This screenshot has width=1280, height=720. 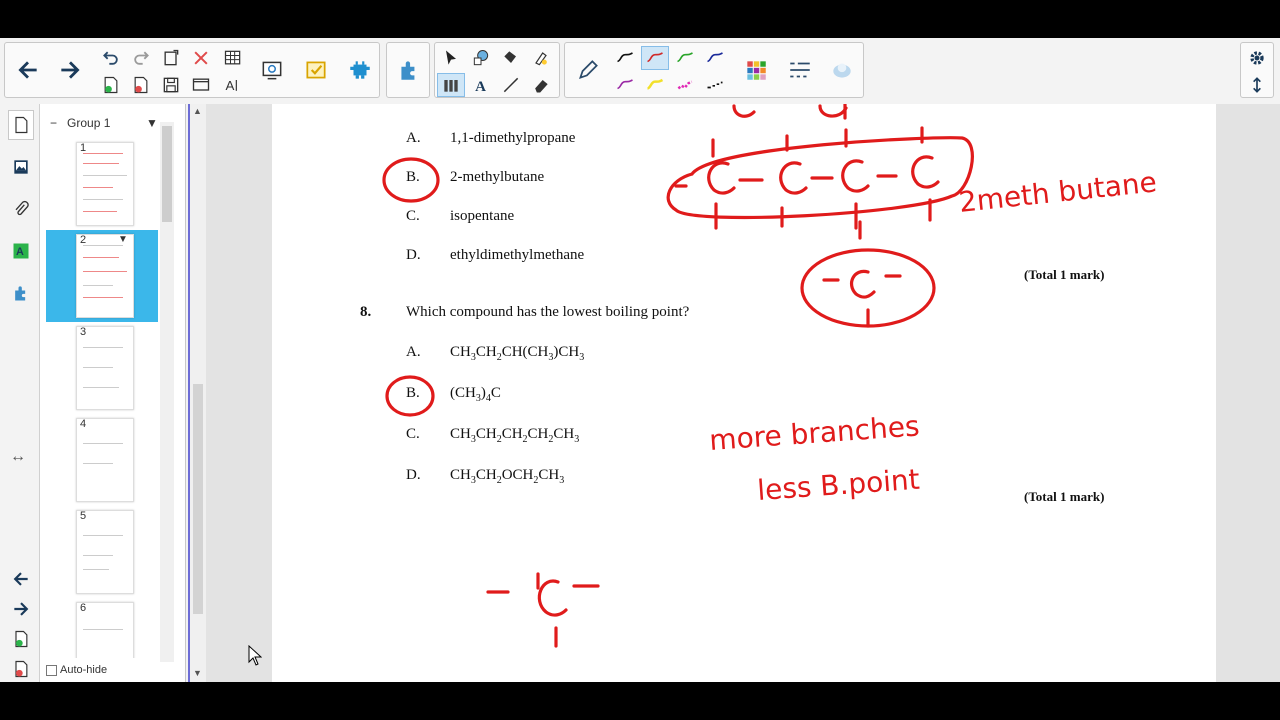 What do you see at coordinates (76, 670) in the screenshot?
I see `auto-hide-option: Auto-hide` at bounding box center [76, 670].